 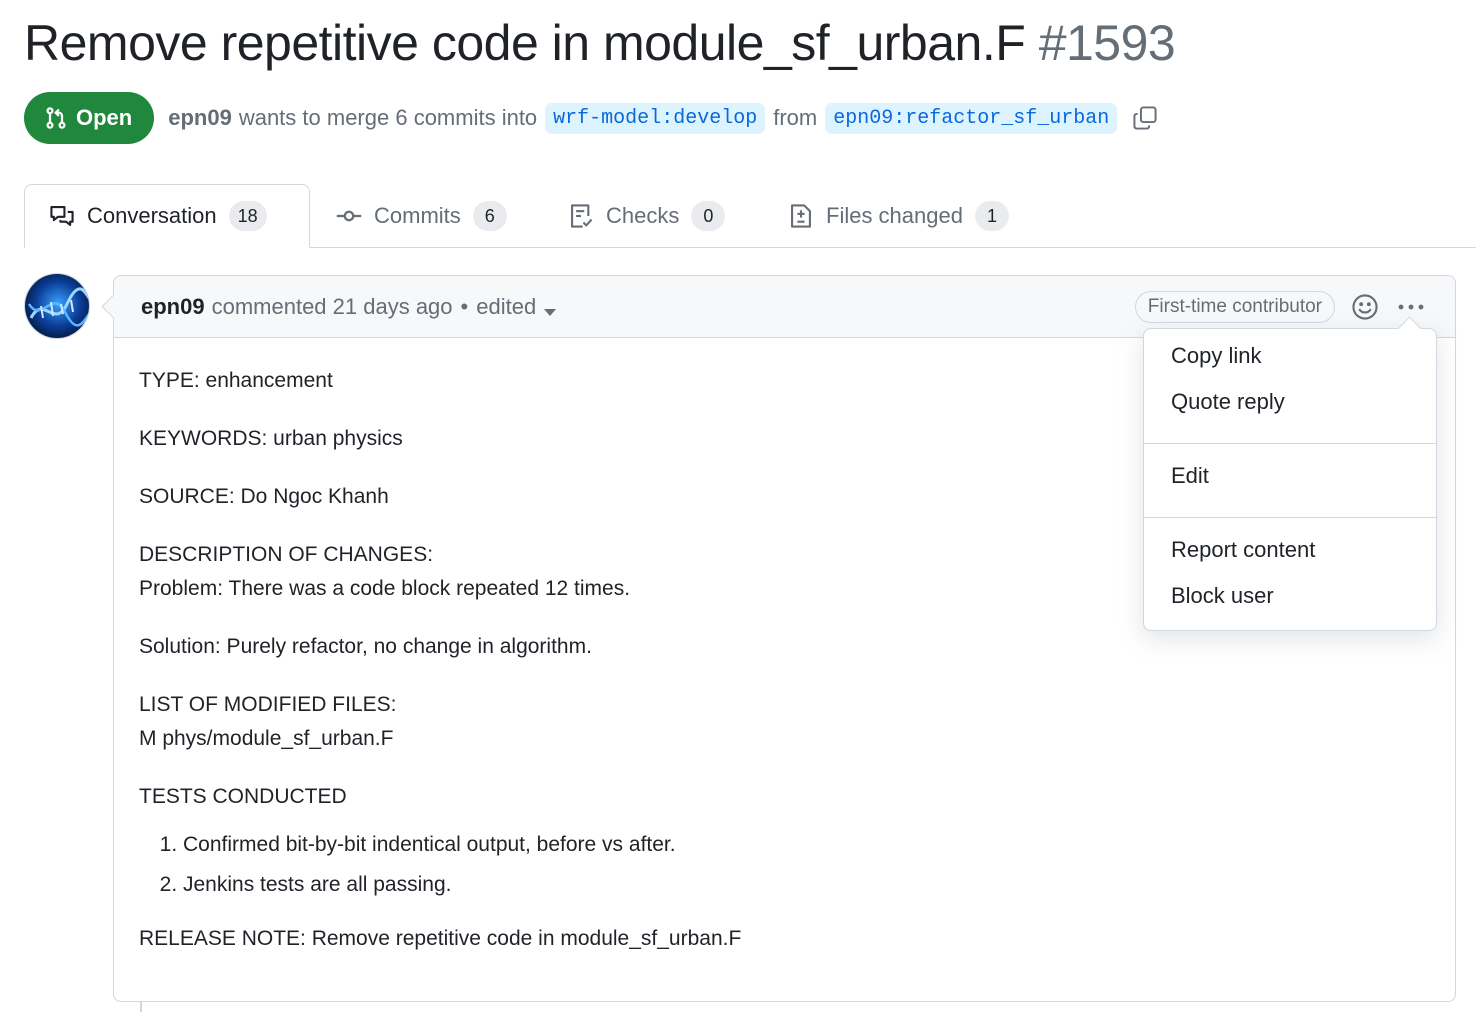 What do you see at coordinates (56, 118) in the screenshot?
I see `git-pull-request-icon` at bounding box center [56, 118].